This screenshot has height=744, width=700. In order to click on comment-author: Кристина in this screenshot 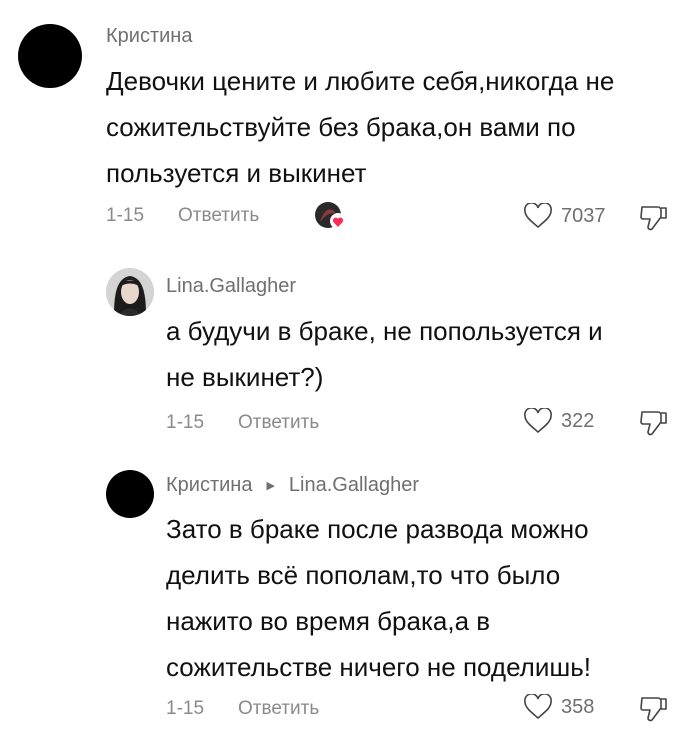, I will do `click(149, 36)`.